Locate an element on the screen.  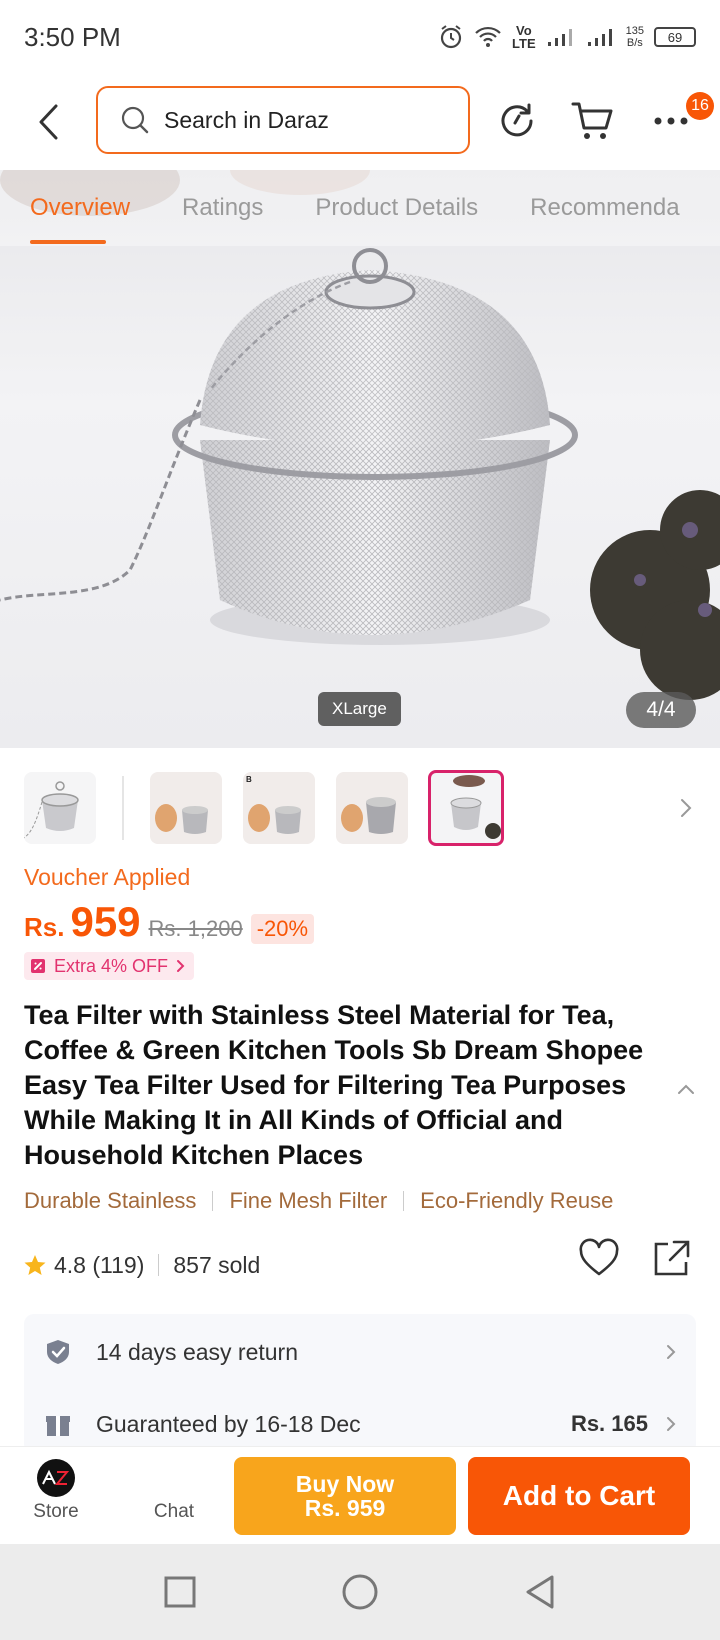
back-triangle-icon is located at coordinates (540, 1592).